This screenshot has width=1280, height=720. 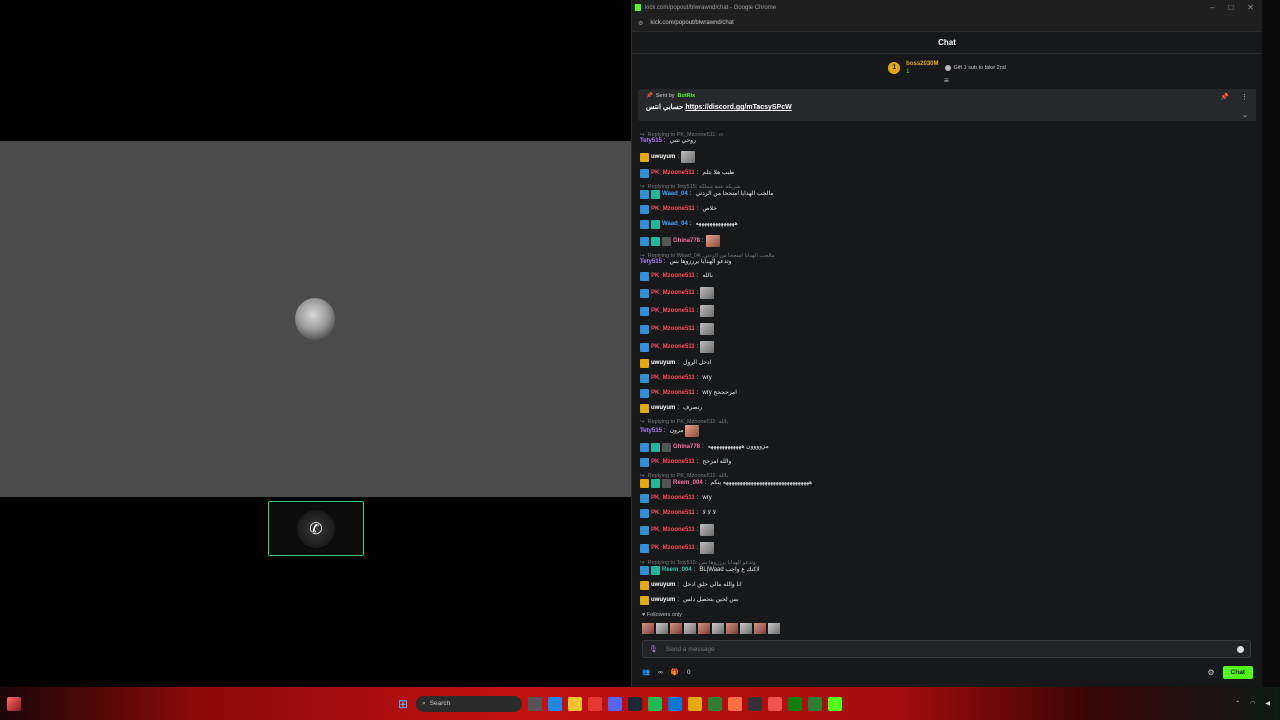 I want to click on tray-chevron-icon: ⌃, so click(x=1237, y=703).